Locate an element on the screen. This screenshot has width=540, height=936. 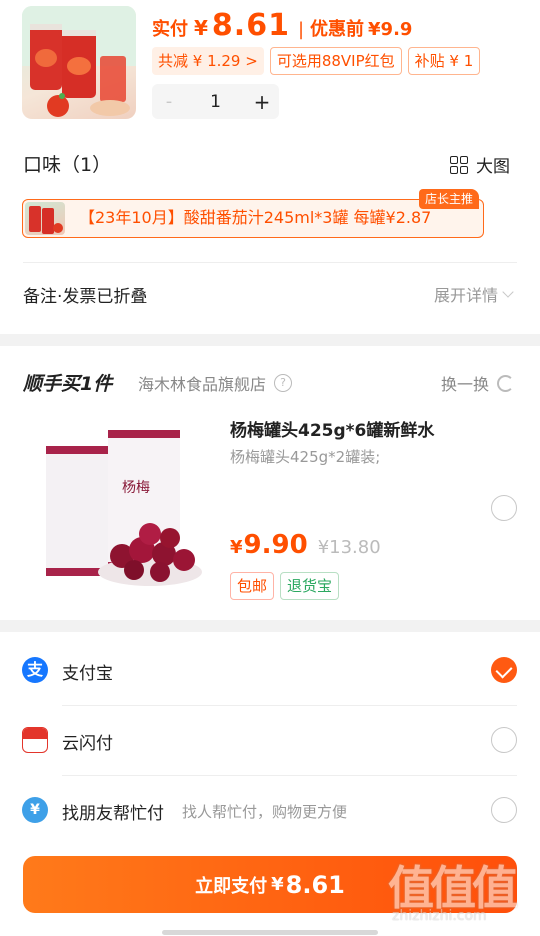
pay-label: 实付 is located at coordinates (170, 29).